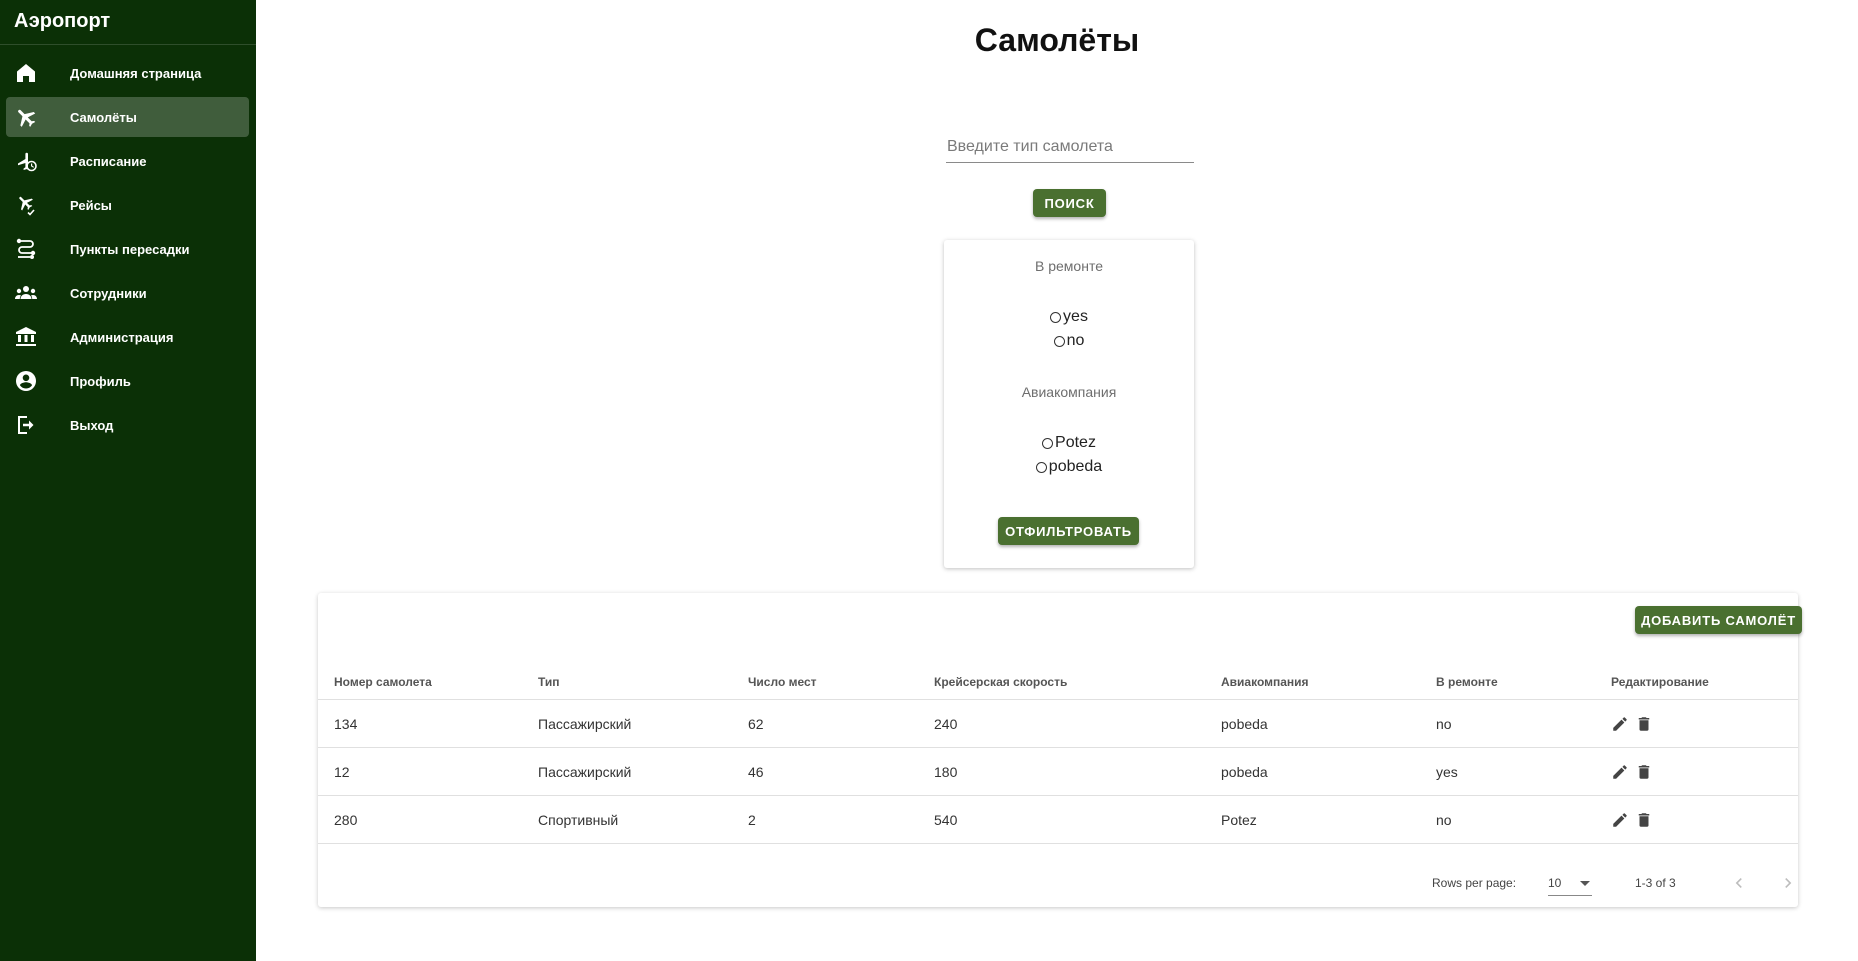  I want to click on radio-label: pobeda, so click(1075, 466).